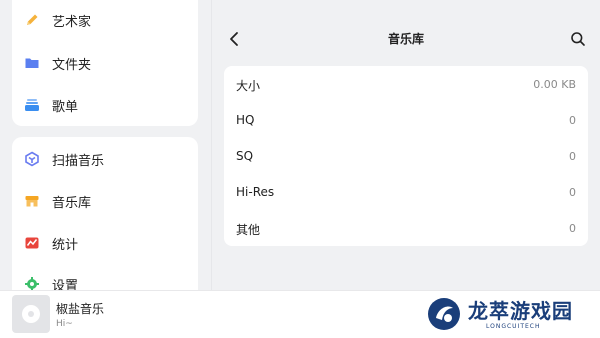 The width and height of the screenshot is (600, 338). Describe the element at coordinates (406, 228) in the screenshot. I see `stat-row-other: 其他 0` at that location.